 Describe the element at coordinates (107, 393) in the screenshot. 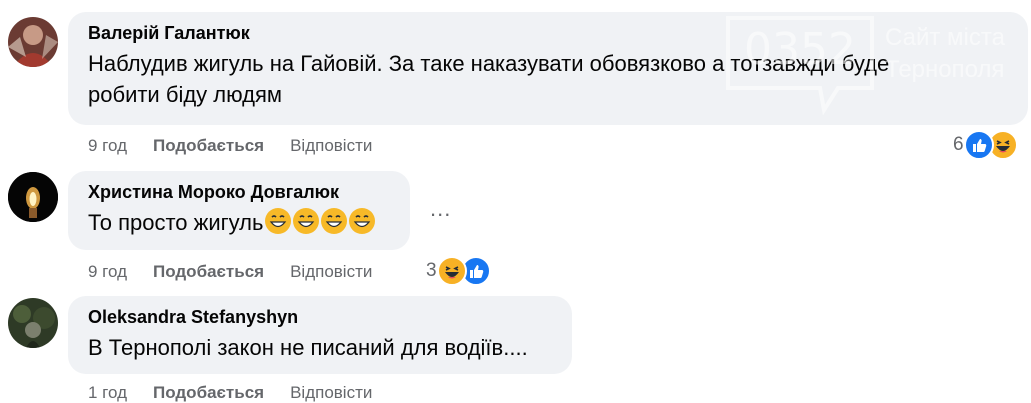

I see `comment-time: 1 год` at that location.